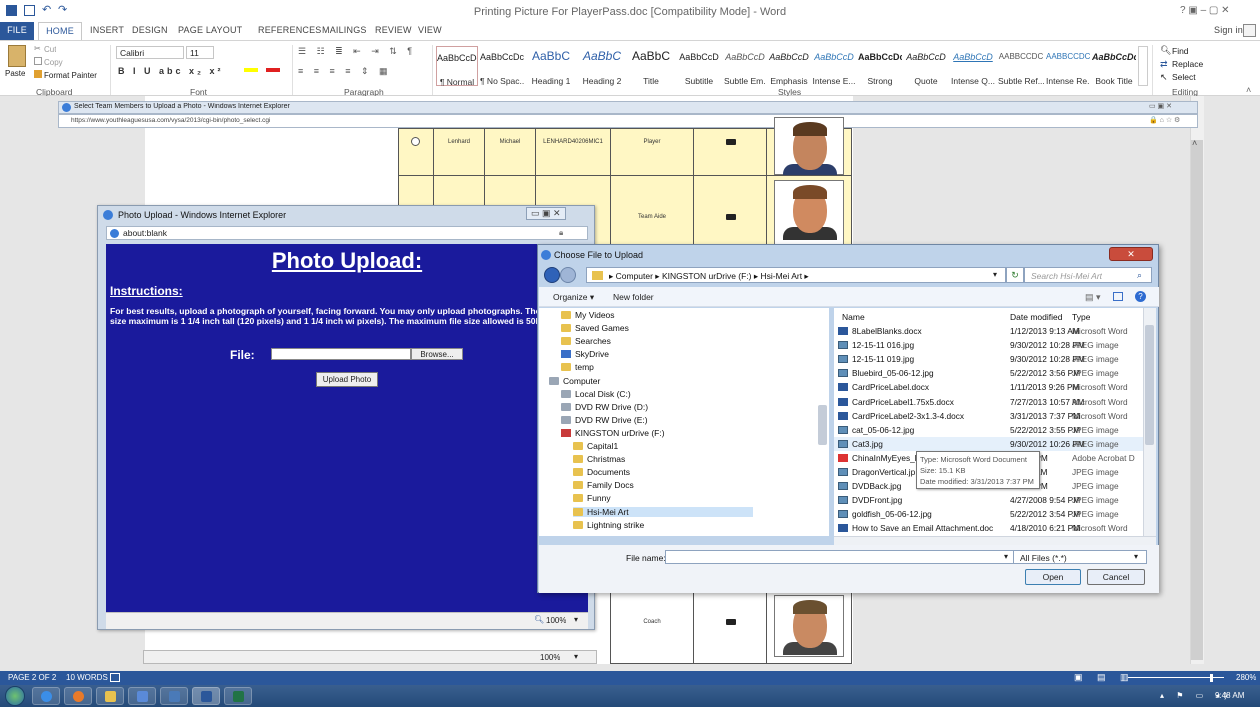 The height and width of the screenshot is (707, 1260). What do you see at coordinates (602, 66) in the screenshot?
I see `style-heading-2: AaBbC Heading 2` at bounding box center [602, 66].